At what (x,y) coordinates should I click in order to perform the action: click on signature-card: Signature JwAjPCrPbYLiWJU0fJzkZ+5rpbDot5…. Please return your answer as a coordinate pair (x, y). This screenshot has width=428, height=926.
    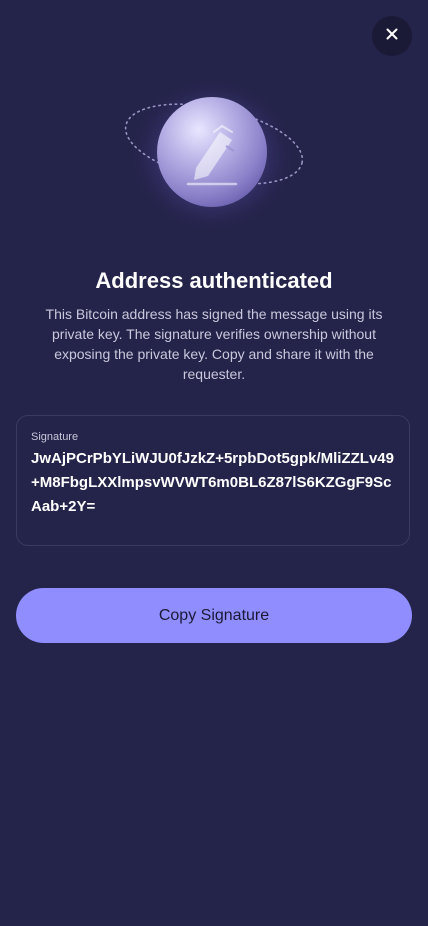
    Looking at the image, I should click on (213, 480).